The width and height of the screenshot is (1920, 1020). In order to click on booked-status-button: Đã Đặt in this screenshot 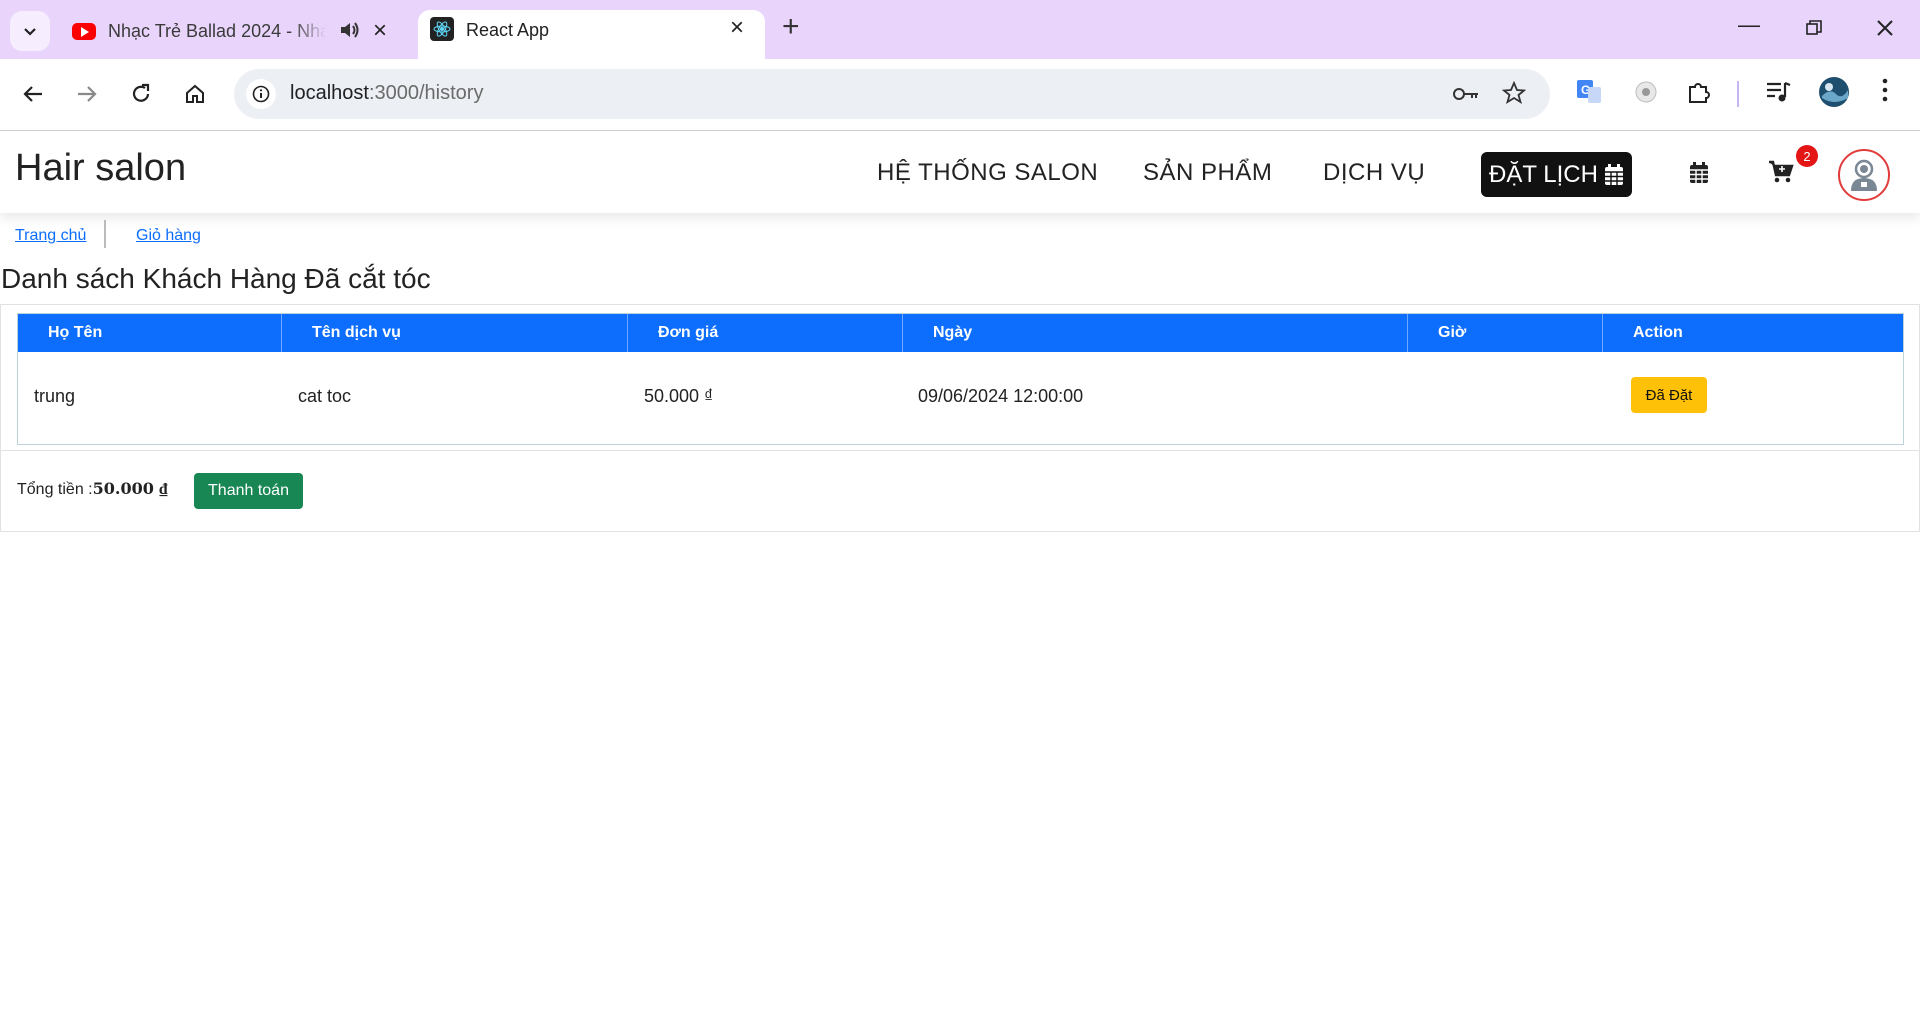, I will do `click(1669, 395)`.